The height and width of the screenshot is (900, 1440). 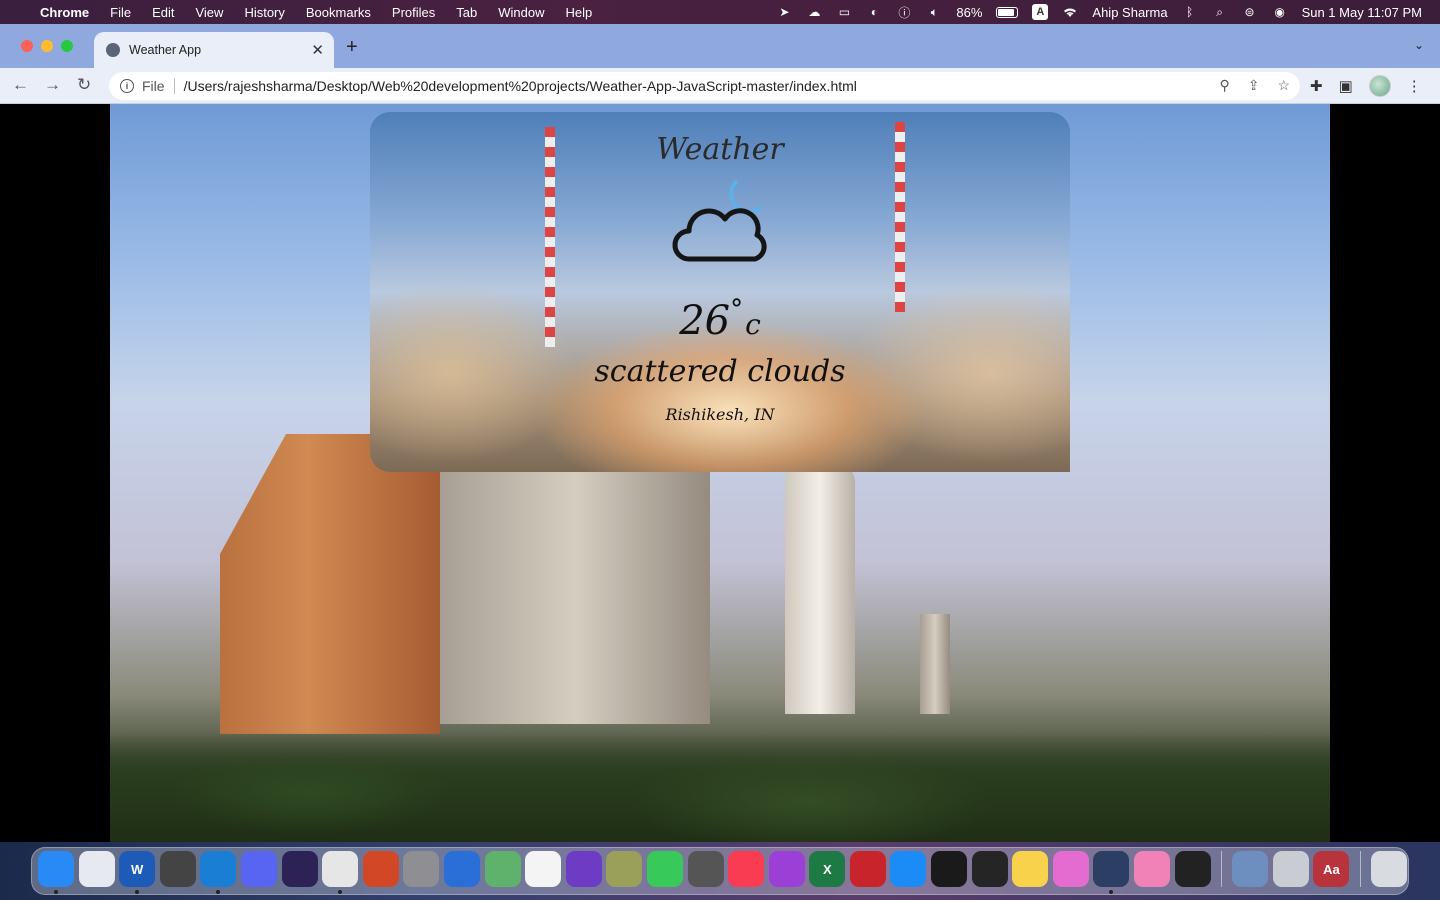 What do you see at coordinates (737, 310) in the screenshot?
I see `degree-symbol: °` at bounding box center [737, 310].